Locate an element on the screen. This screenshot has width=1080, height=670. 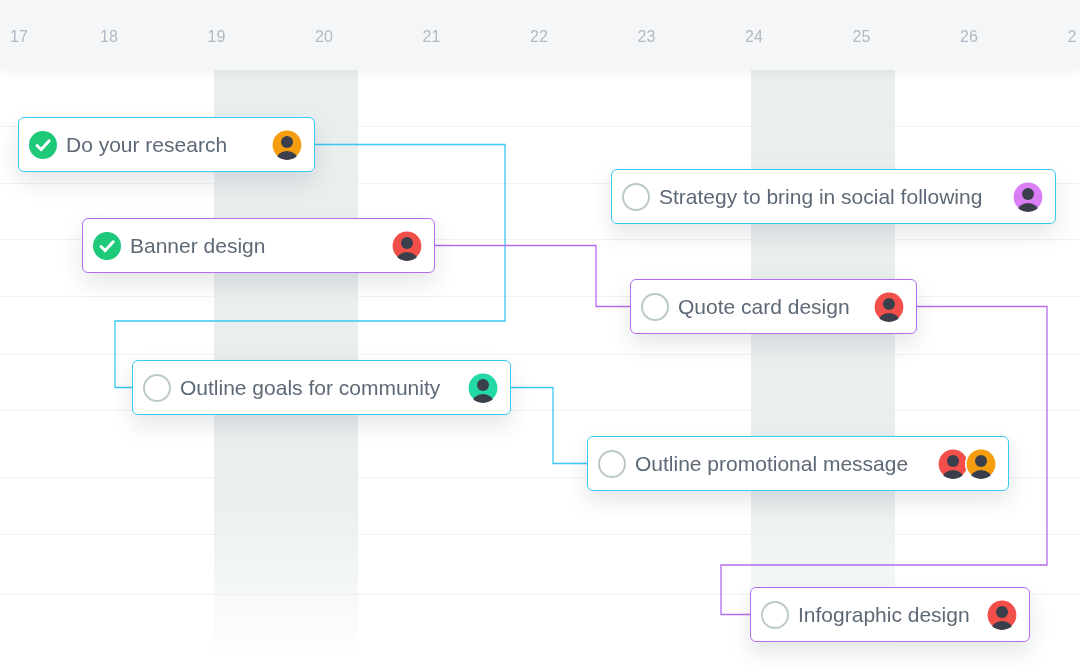
task-card: Strategy to bring in social following is located at coordinates (833, 196).